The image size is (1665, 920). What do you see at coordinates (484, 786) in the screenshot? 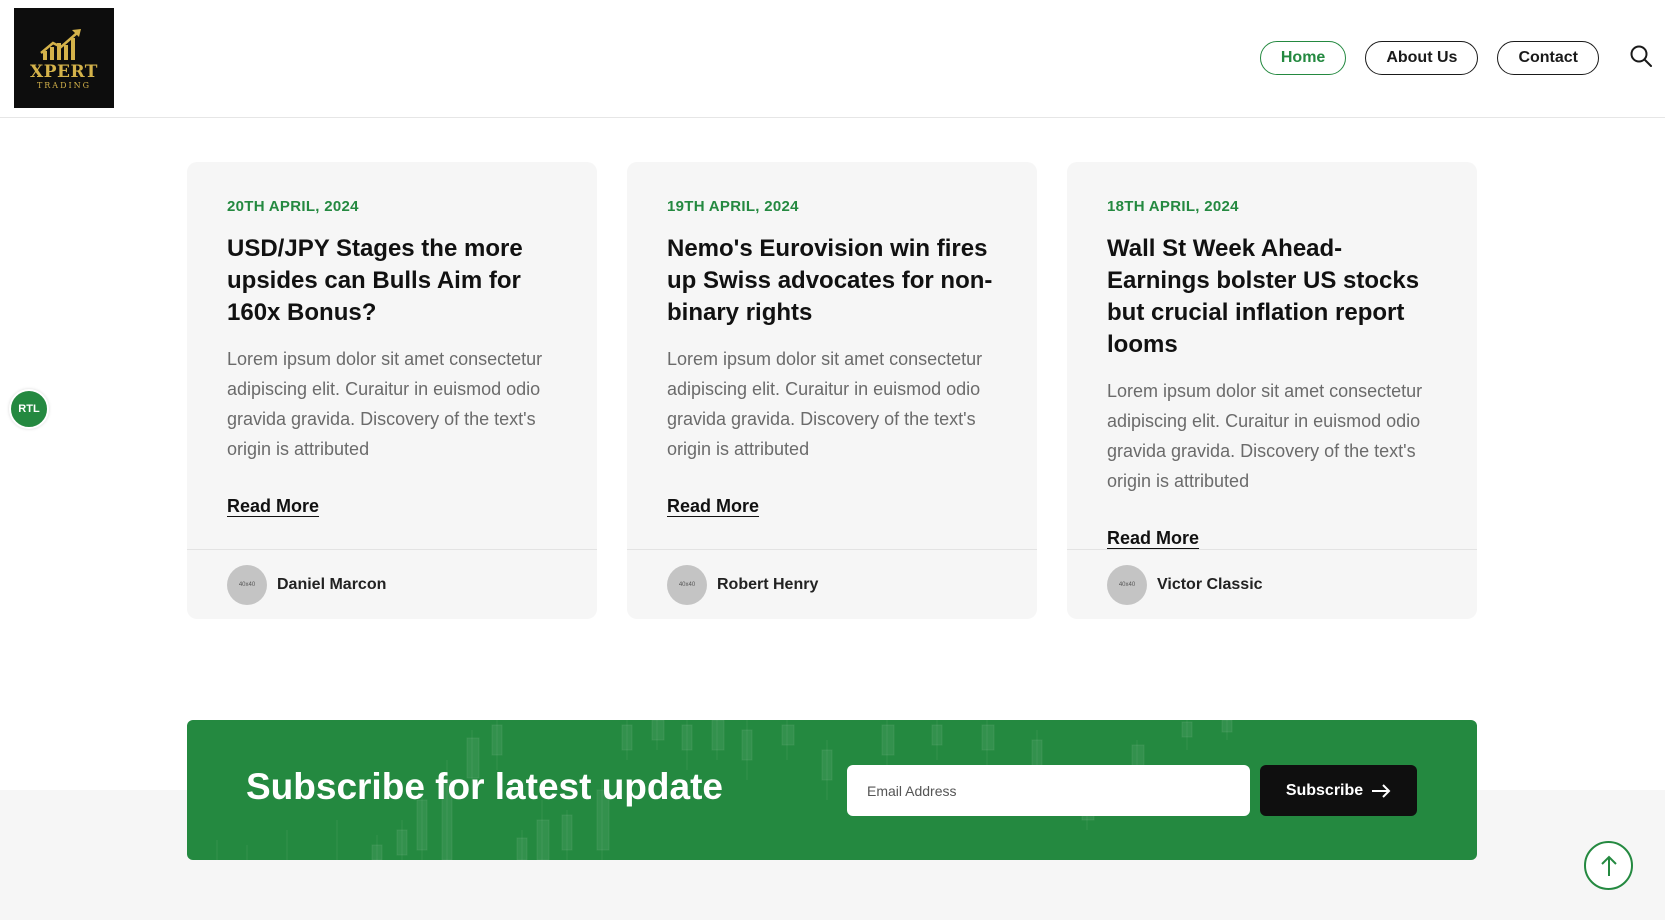
I see `subscribe-title: Subscribe for latest update` at bounding box center [484, 786].